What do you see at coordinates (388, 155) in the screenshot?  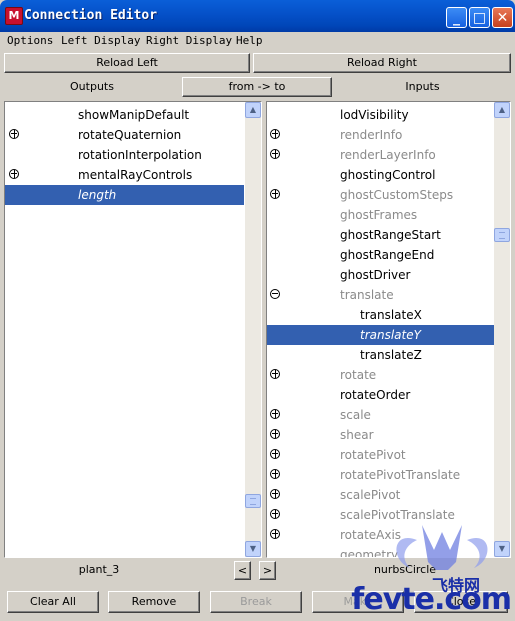 I see `list-item-label: renderLayerInfo` at bounding box center [388, 155].